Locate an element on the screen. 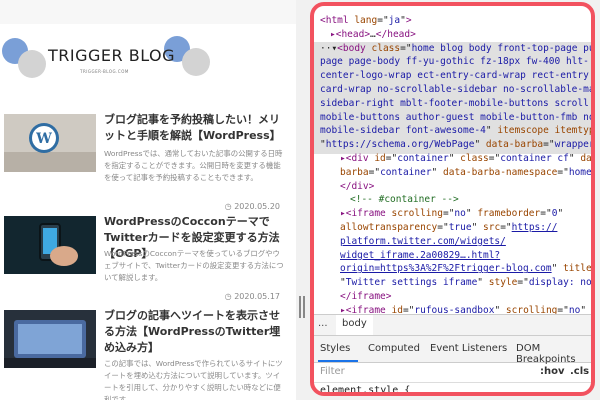  dom-node-line: platform.twitter.com/widgets/ is located at coordinates (465, 242).